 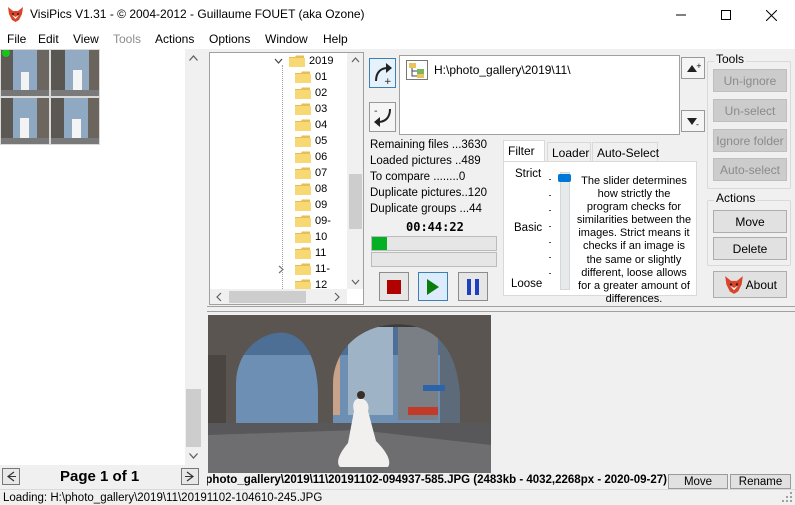 What do you see at coordinates (539, 95) in the screenshot?
I see `selected-folders-list: H:\photo_gallery\2019\11\` at bounding box center [539, 95].